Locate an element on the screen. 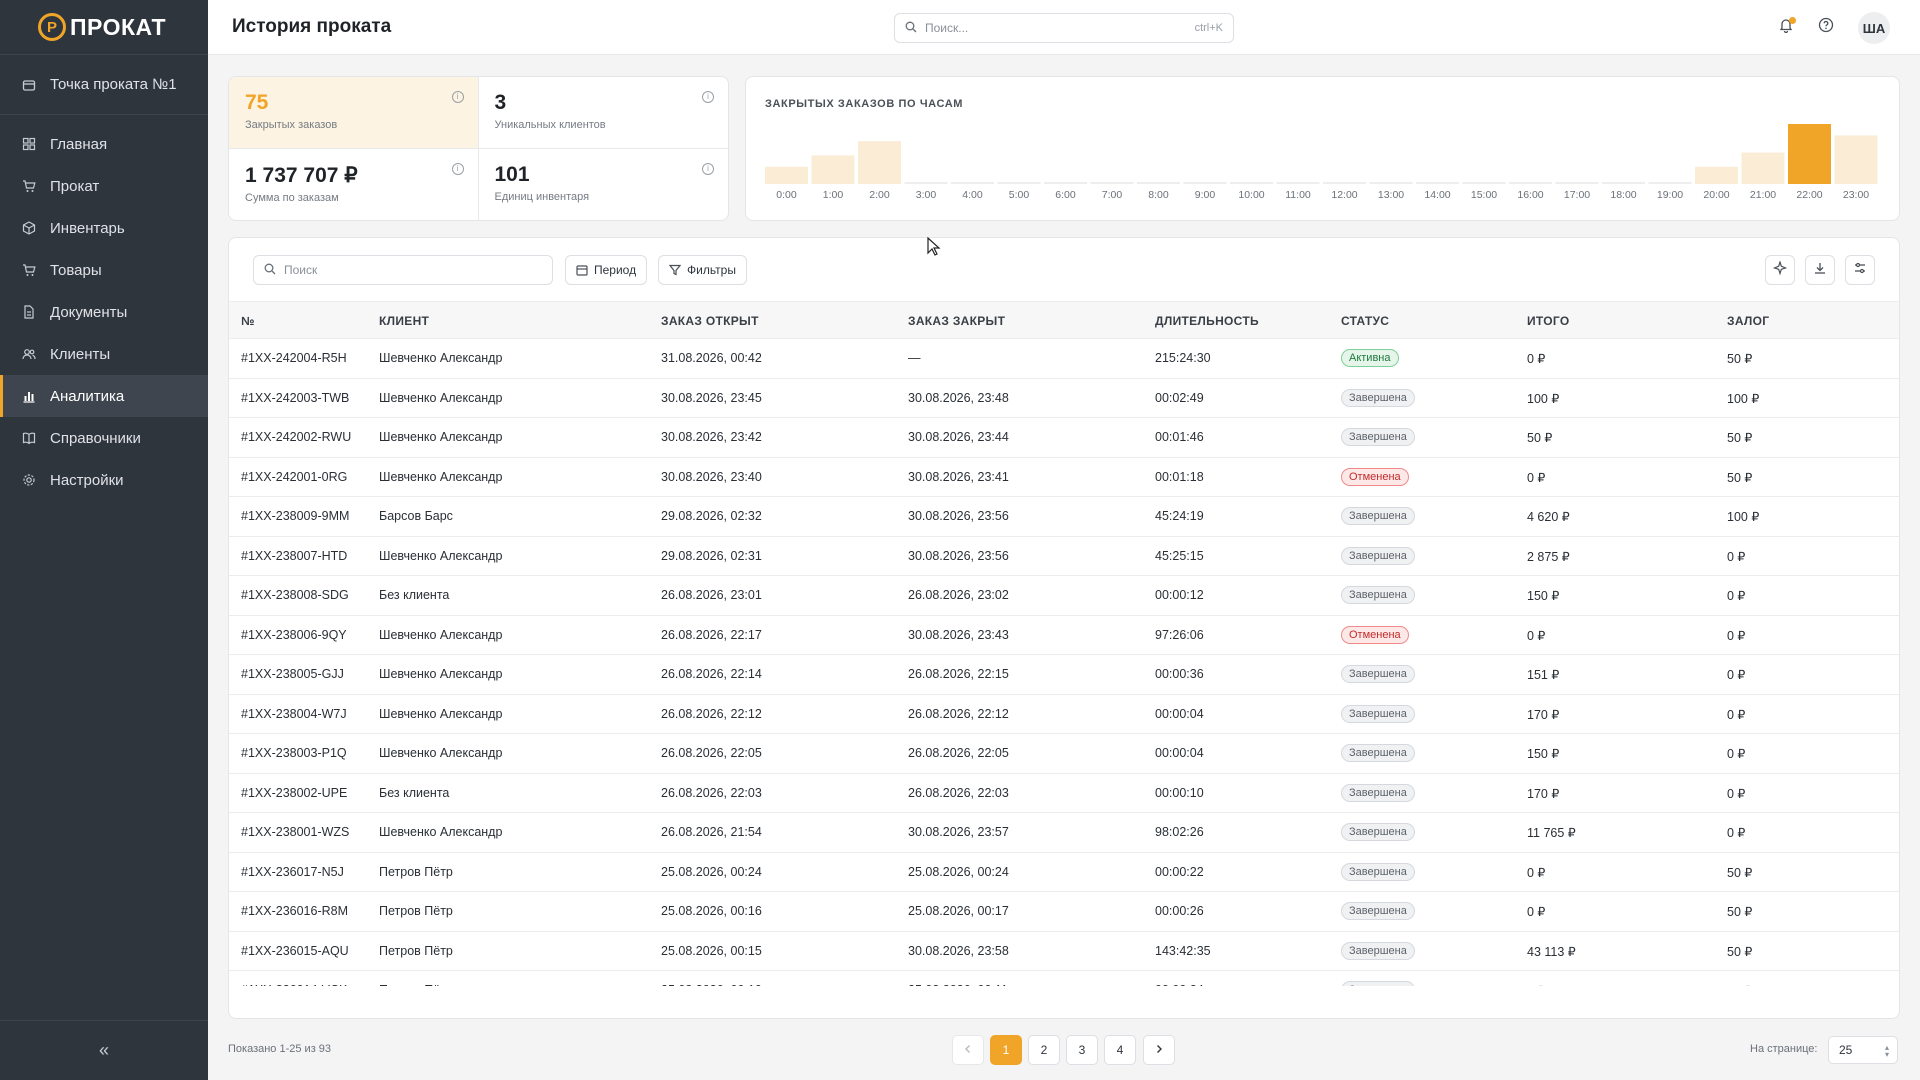 The width and height of the screenshot is (1920, 1080). sidebar-item-0: Главная is located at coordinates (104, 144).